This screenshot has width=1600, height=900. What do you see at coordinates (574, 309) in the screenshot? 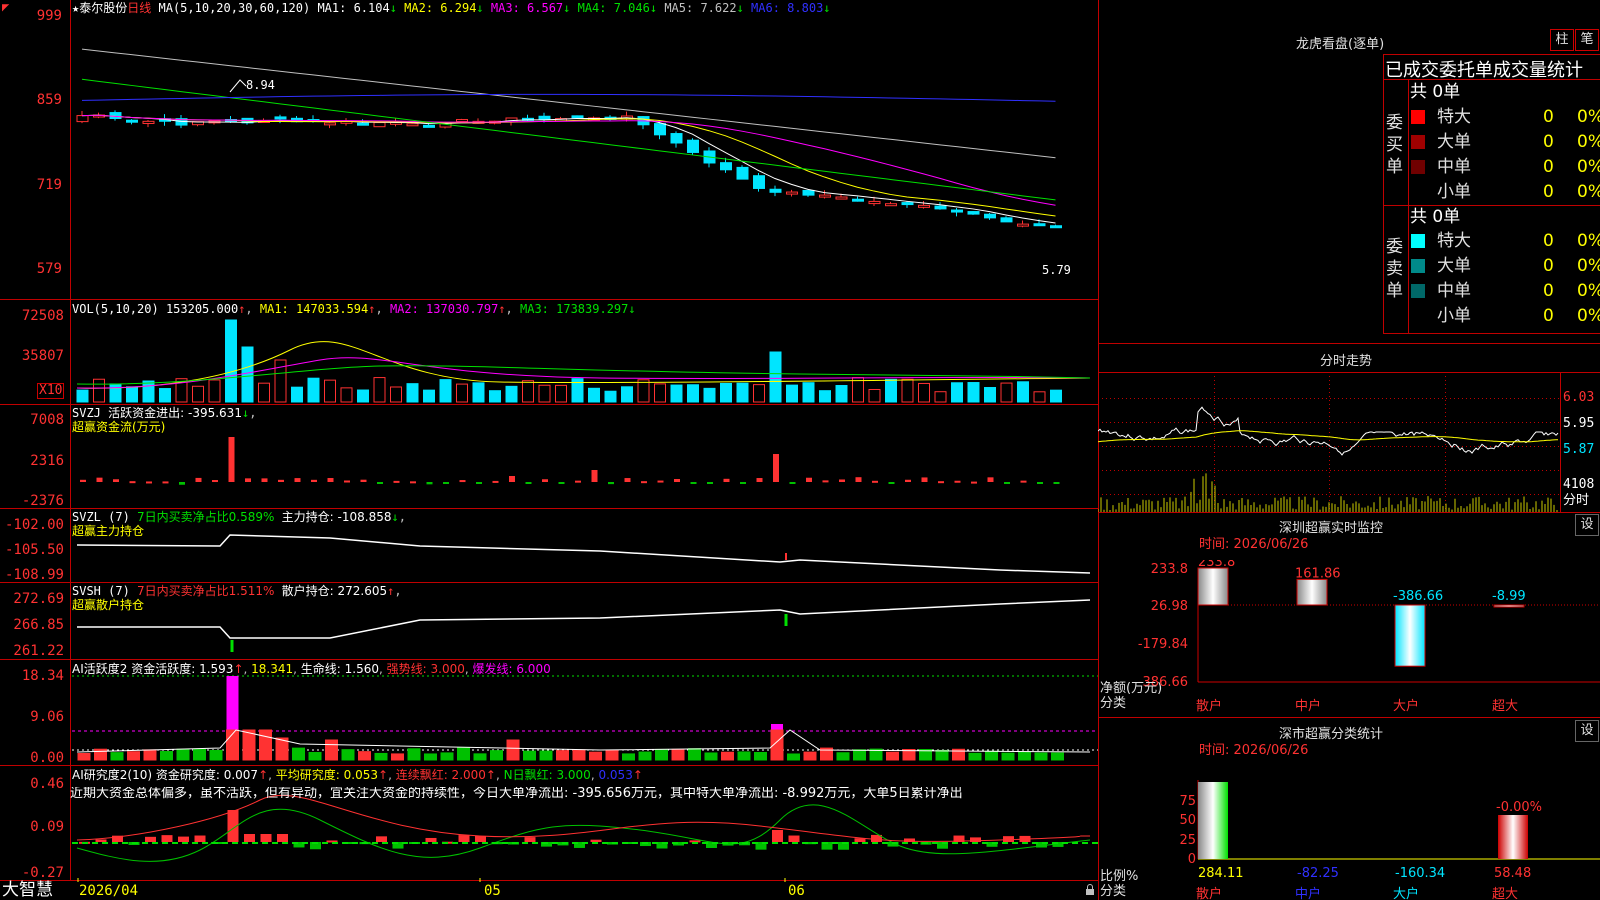
I see `vol-ma3: MA3: 173839.297` at bounding box center [574, 309].